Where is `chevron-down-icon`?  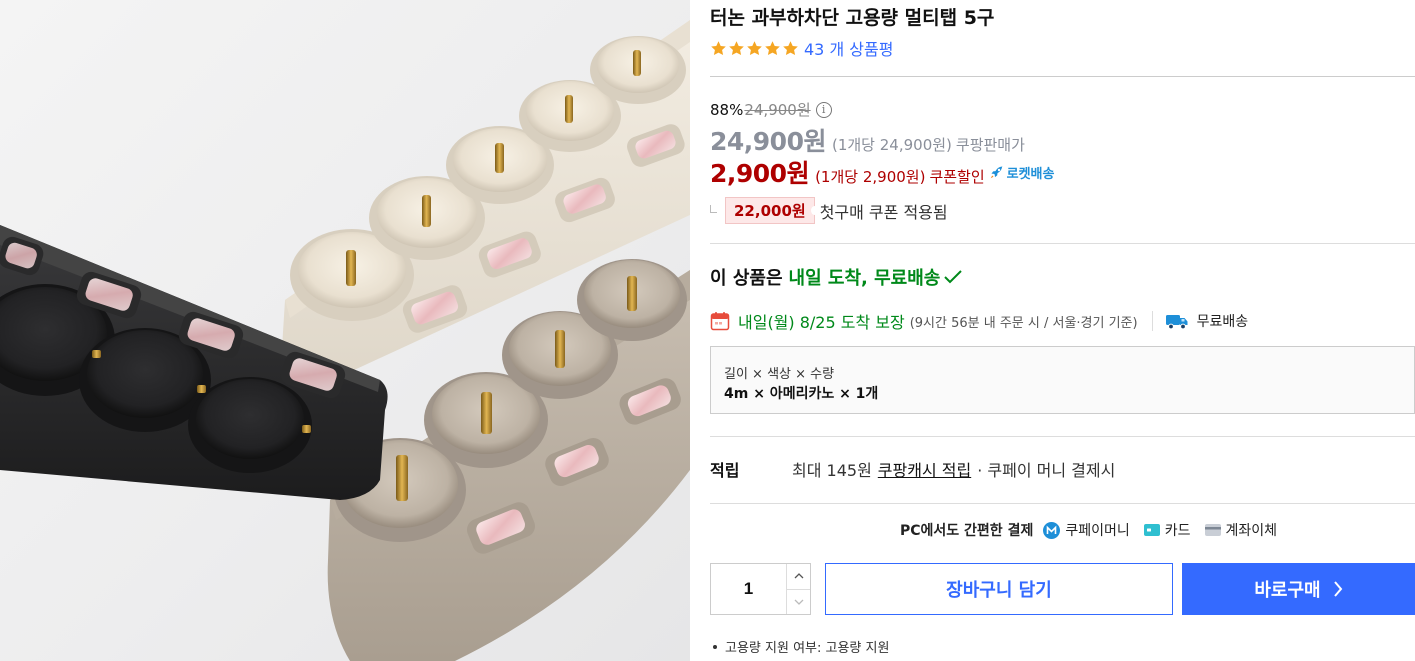
chevron-down-icon is located at coordinates (798, 602).